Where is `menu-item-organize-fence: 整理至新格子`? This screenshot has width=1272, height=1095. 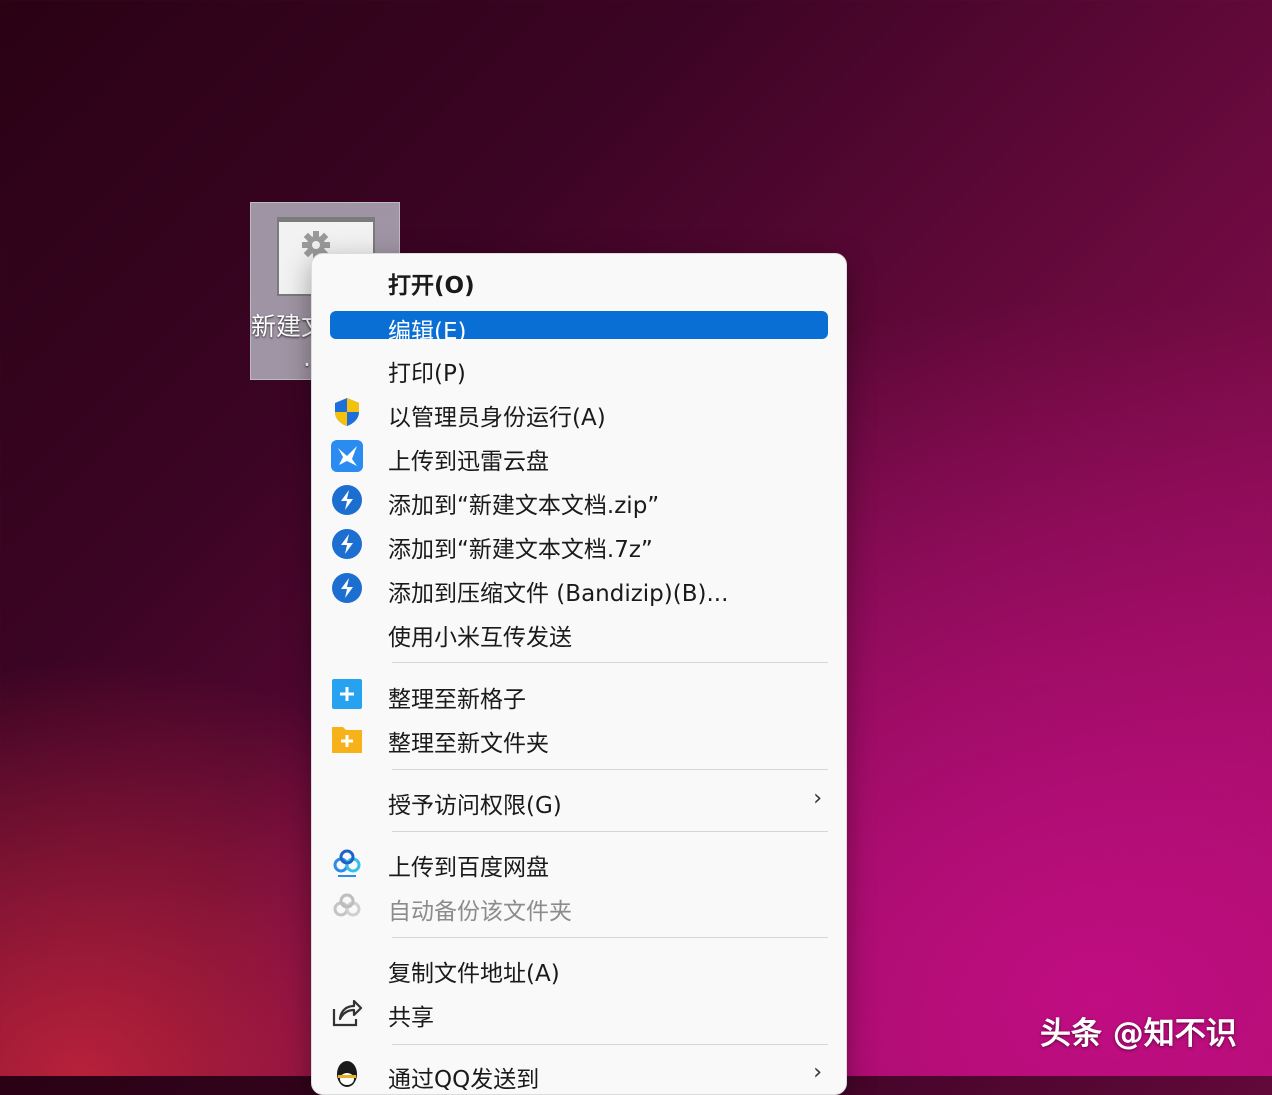 menu-item-organize-fence: 整理至新格子 is located at coordinates (579, 694).